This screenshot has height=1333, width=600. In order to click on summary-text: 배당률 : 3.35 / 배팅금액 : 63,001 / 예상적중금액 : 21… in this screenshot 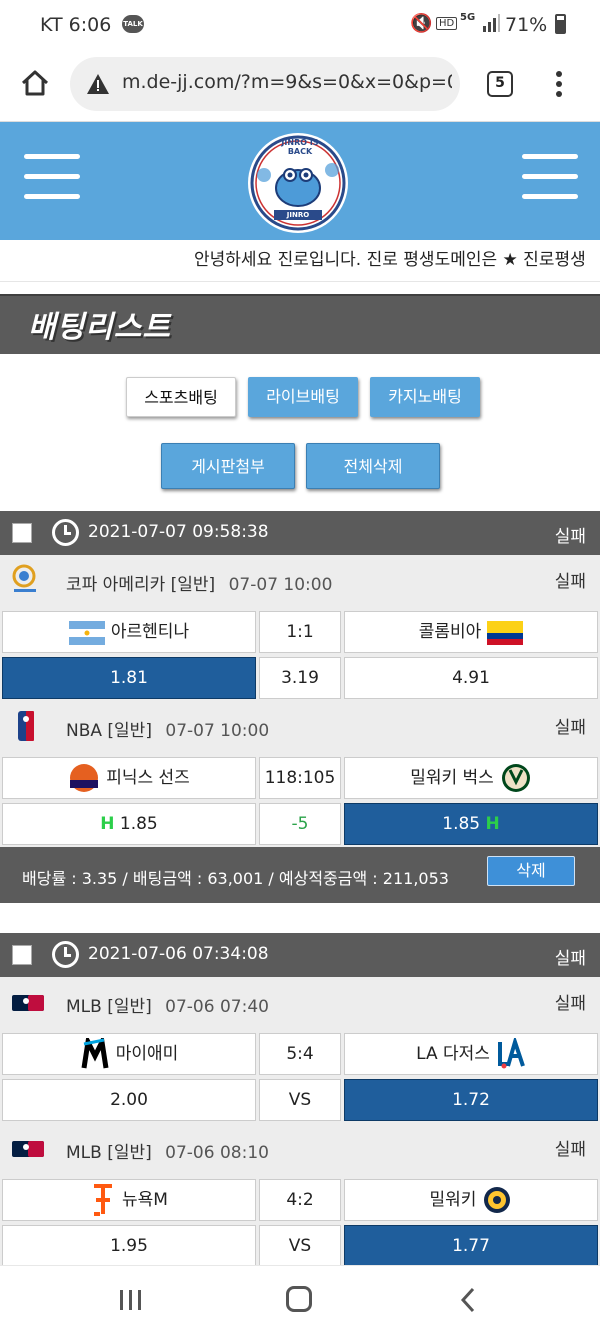, I will do `click(235, 878)`.